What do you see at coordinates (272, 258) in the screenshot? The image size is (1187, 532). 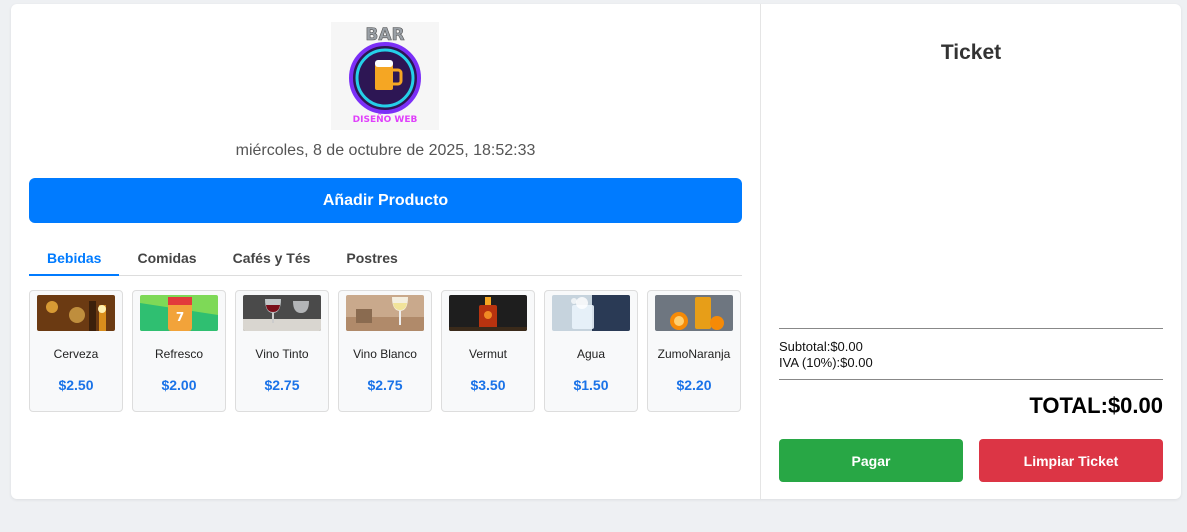 I see `tab-cafes-y-tes: Cafés y Tés` at bounding box center [272, 258].